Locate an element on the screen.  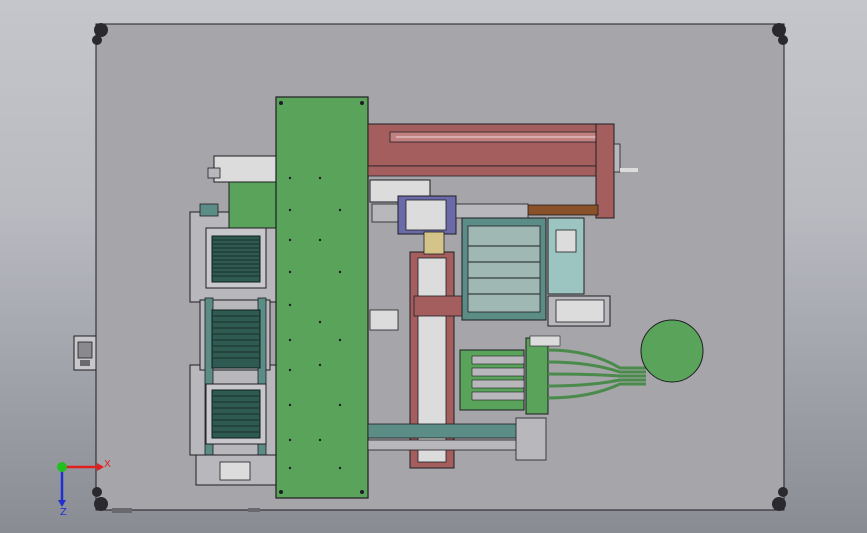
z-axis-label: Z is located at coordinates (63, 512).